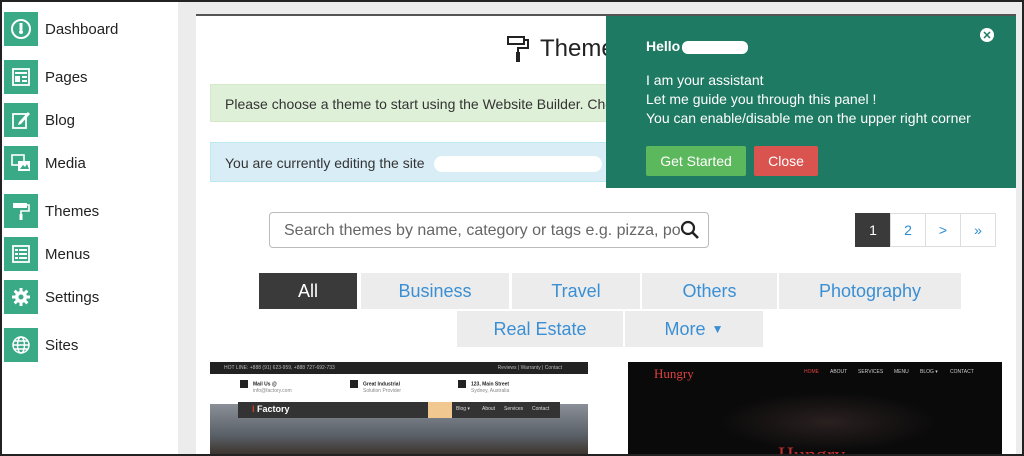 The width and height of the screenshot is (1024, 456). Describe the element at coordinates (901, 372) in the screenshot. I see `thumb-nav-item: MENU` at that location.